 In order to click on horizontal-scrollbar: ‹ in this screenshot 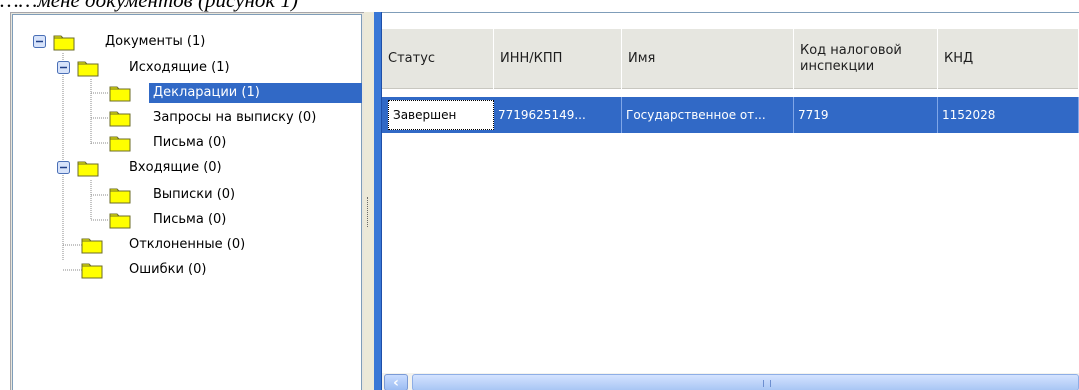, I will do `click(730, 381)`.